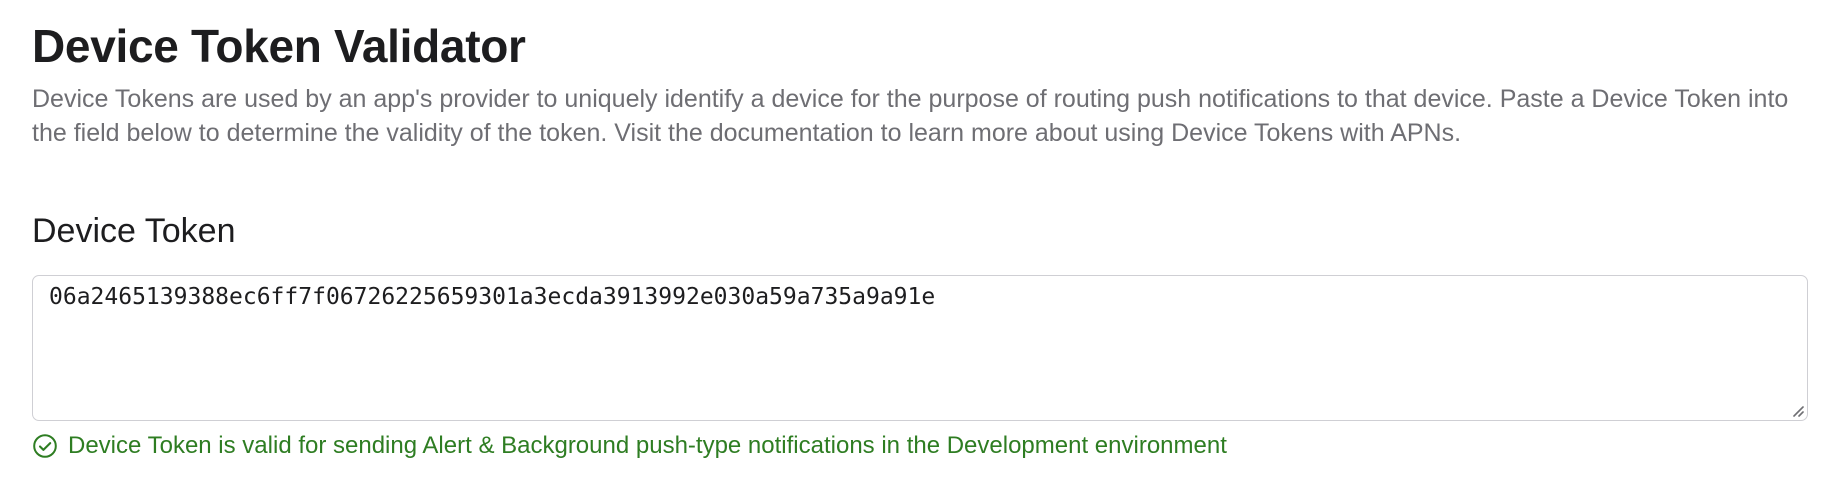  Describe the element at coordinates (134, 231) in the screenshot. I see `device-token-section-title: Device Token` at that location.